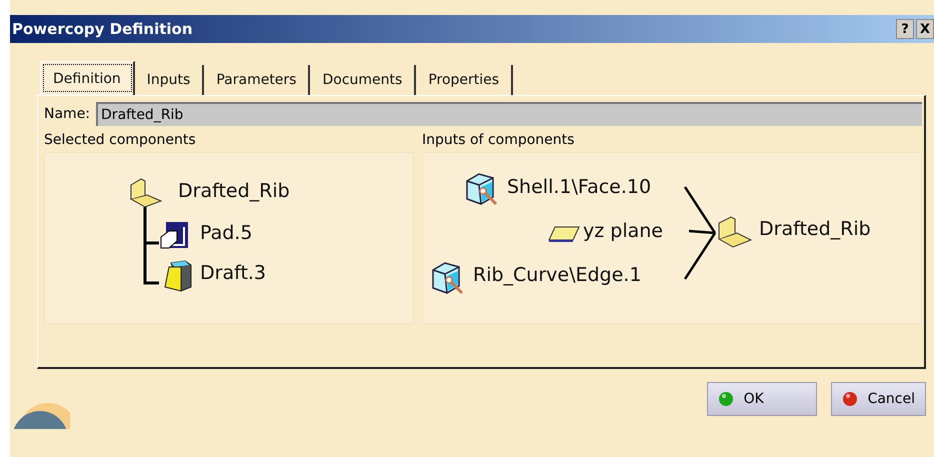 The width and height of the screenshot is (934, 457). I want to click on tab: Documents, so click(363, 80).